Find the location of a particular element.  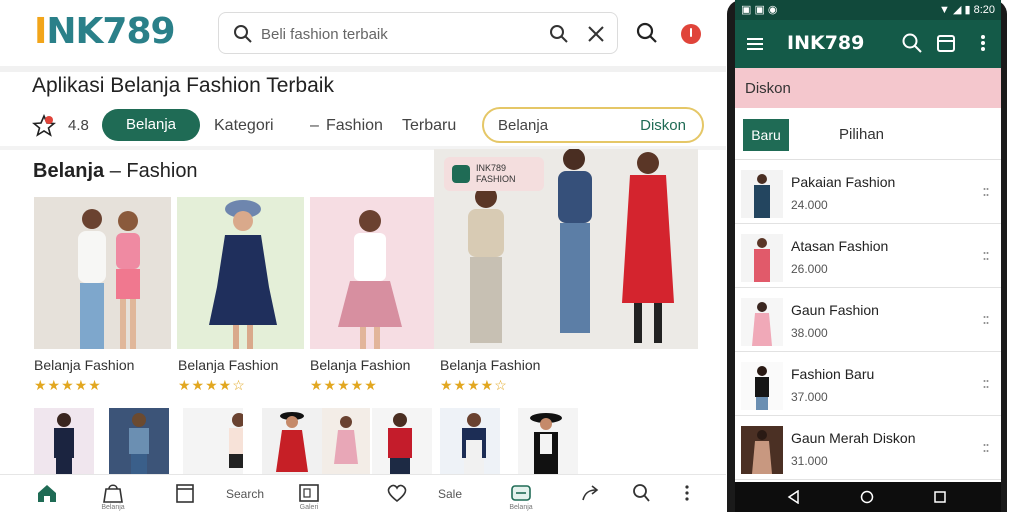

list-item: Fashion Baru 37.000 is located at coordinates (868, 385).